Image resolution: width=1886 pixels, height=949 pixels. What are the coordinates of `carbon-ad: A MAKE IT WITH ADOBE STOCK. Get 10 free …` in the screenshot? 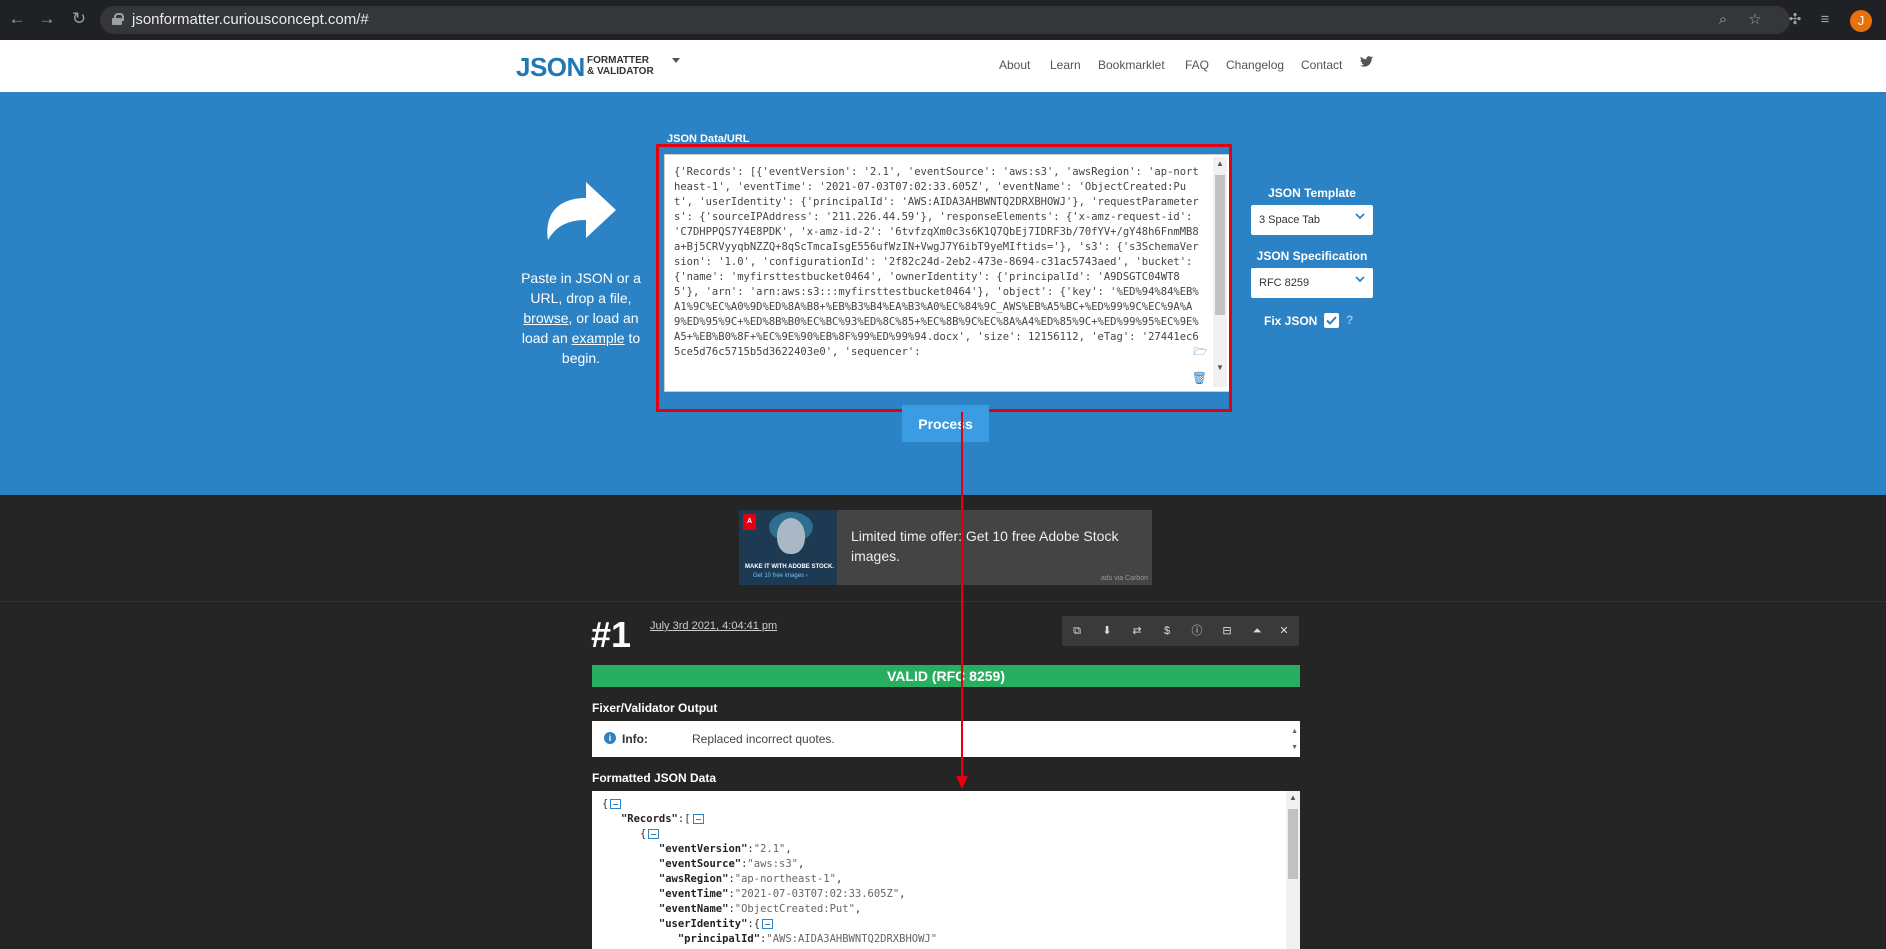 It's located at (945, 547).